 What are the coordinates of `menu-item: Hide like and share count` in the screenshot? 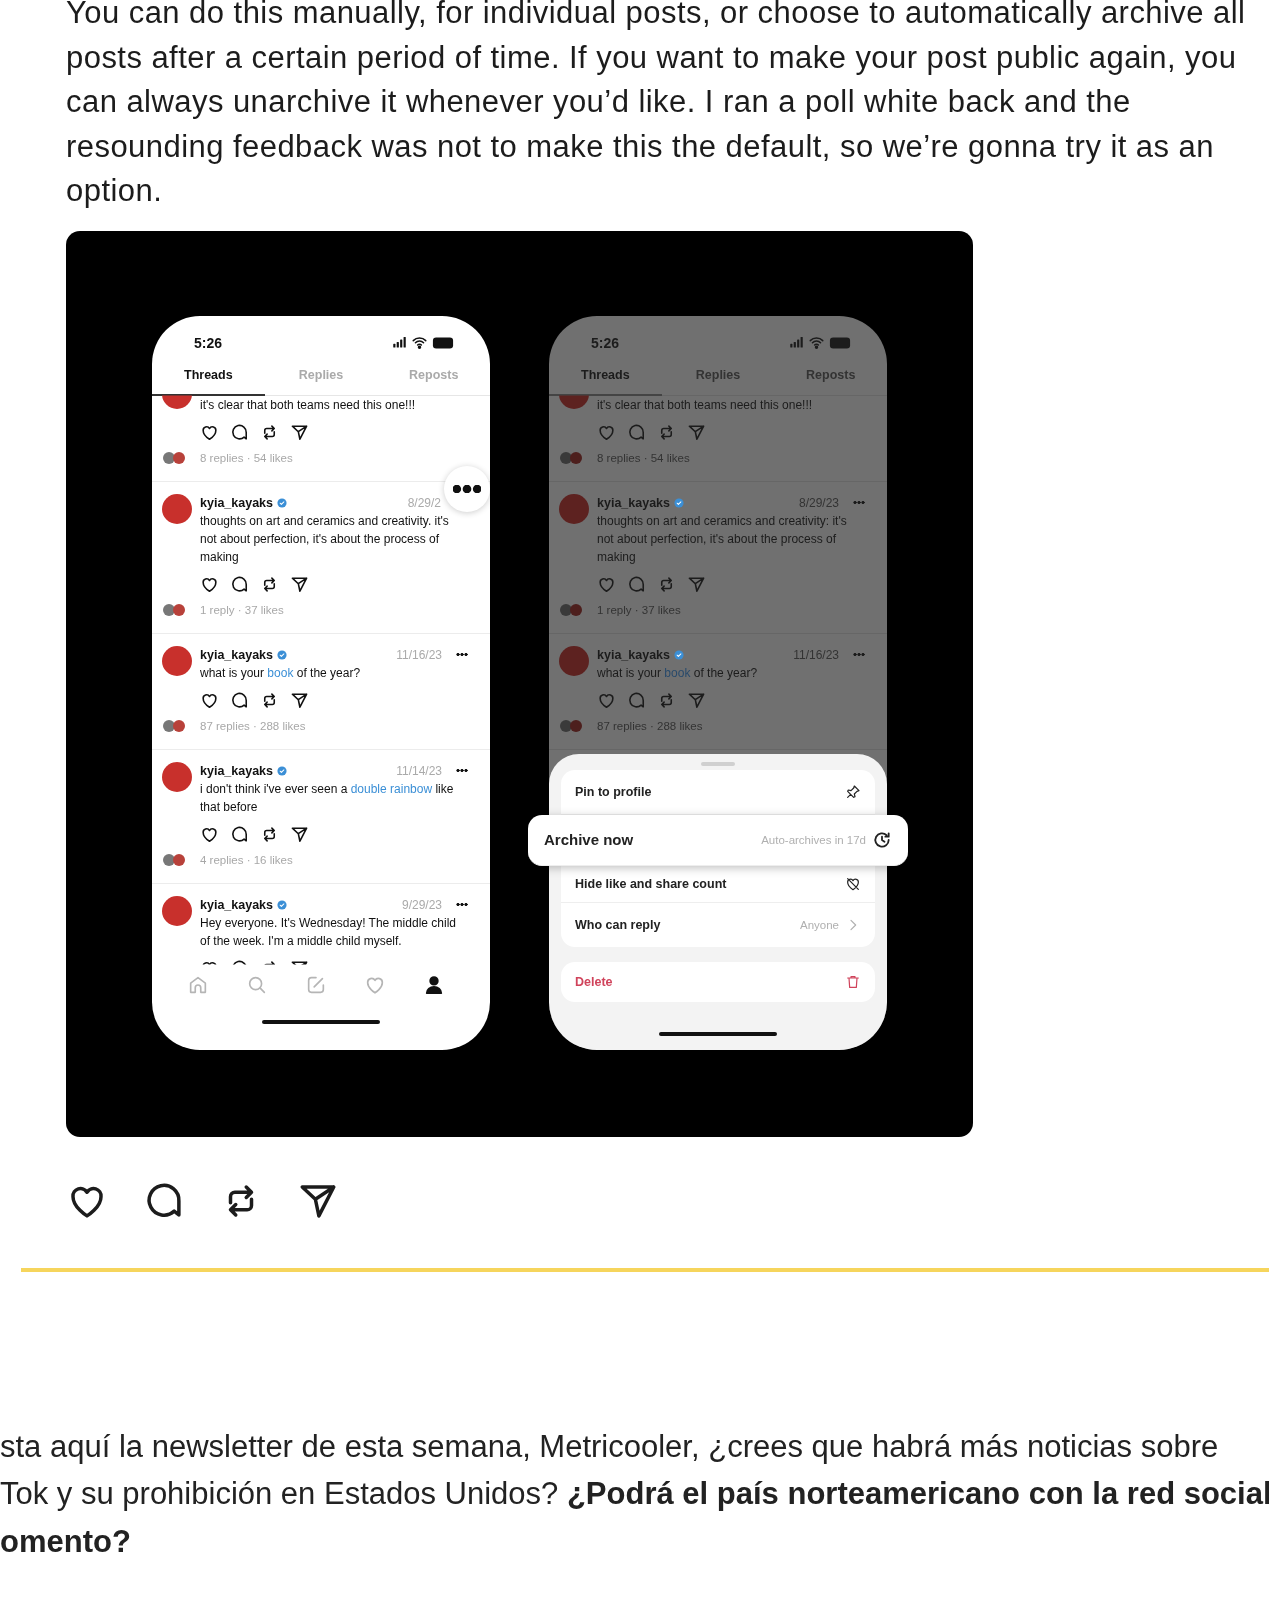 It's located at (718, 884).